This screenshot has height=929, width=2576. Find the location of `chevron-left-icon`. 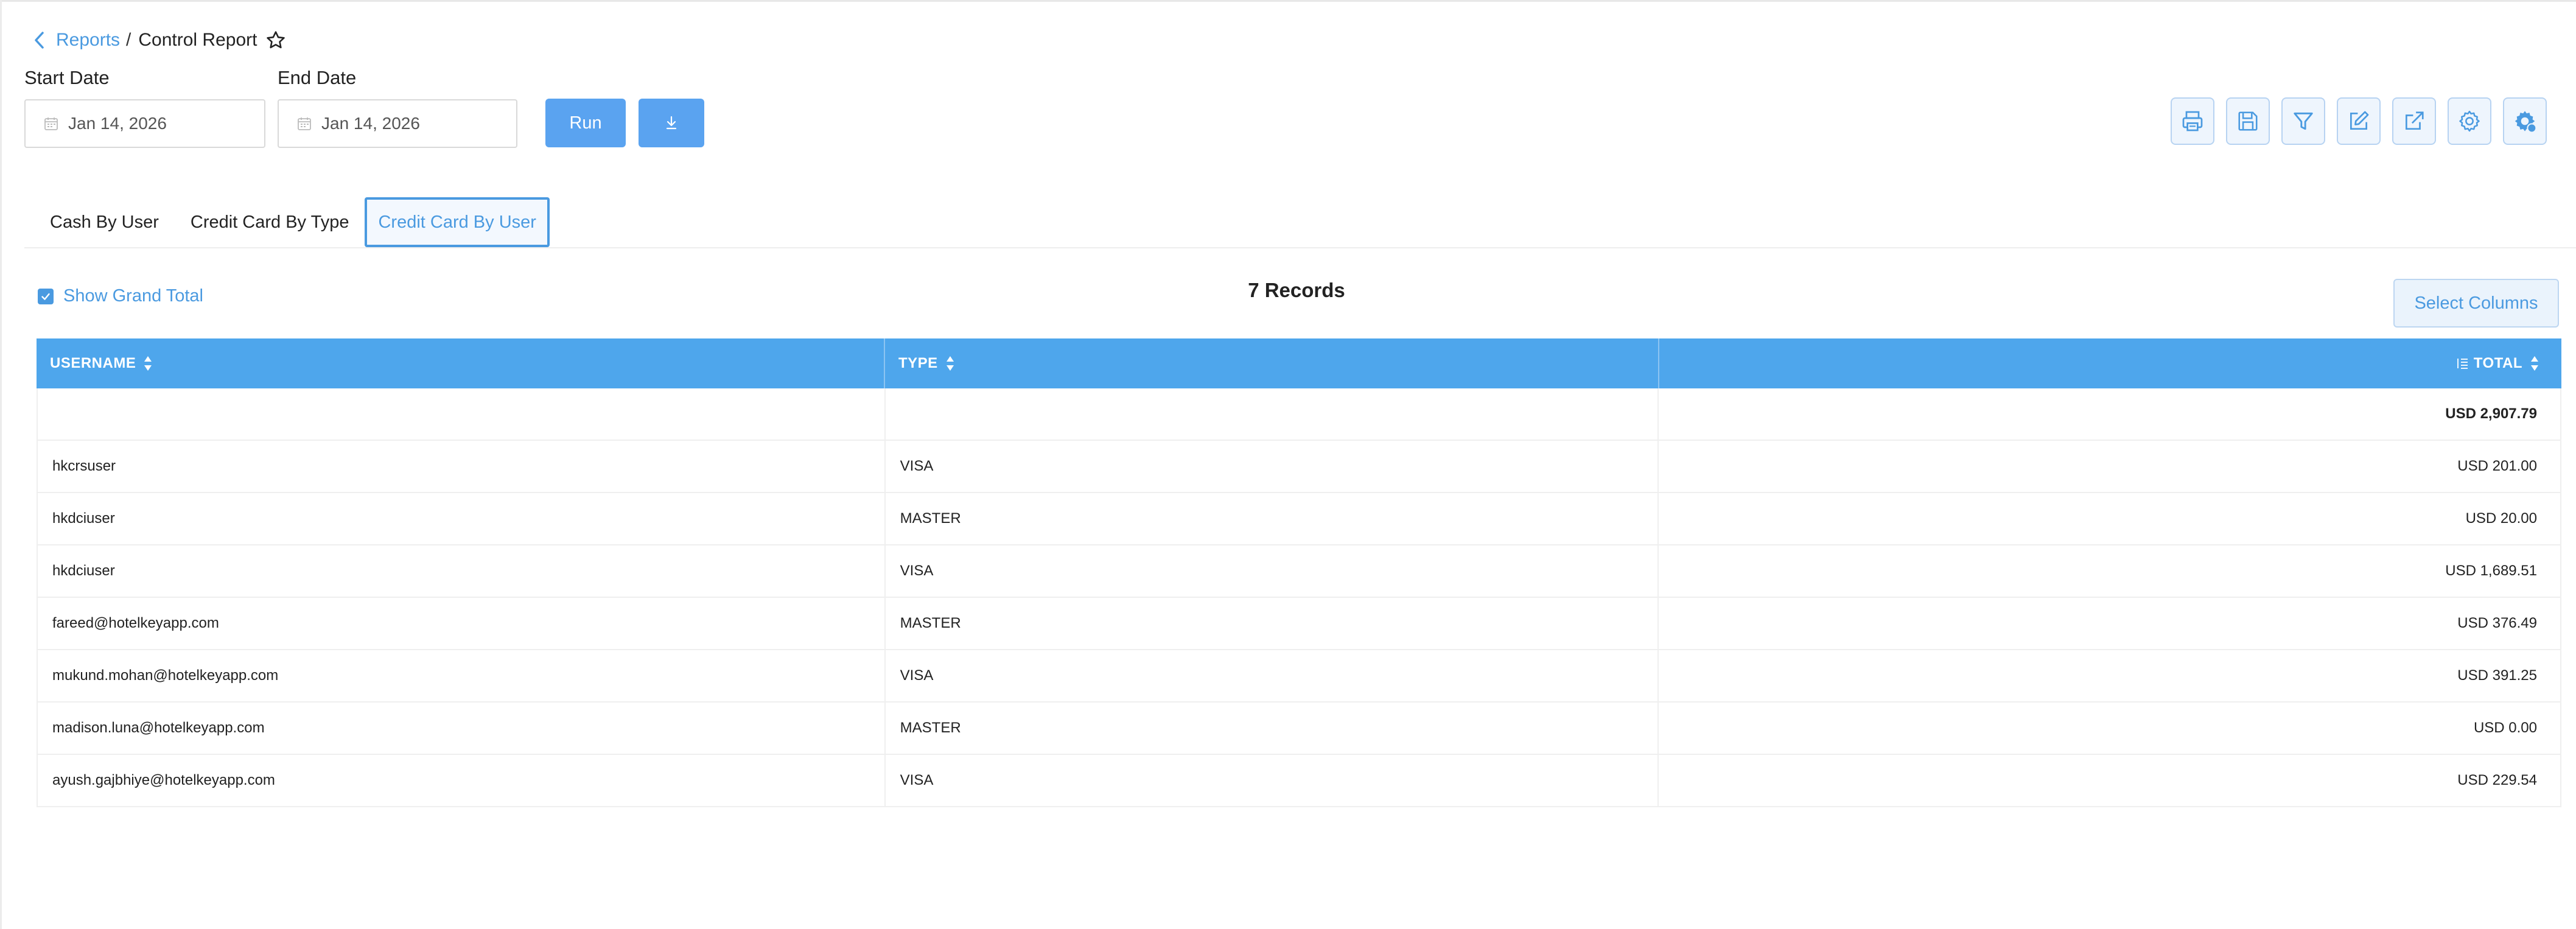

chevron-left-icon is located at coordinates (38, 40).